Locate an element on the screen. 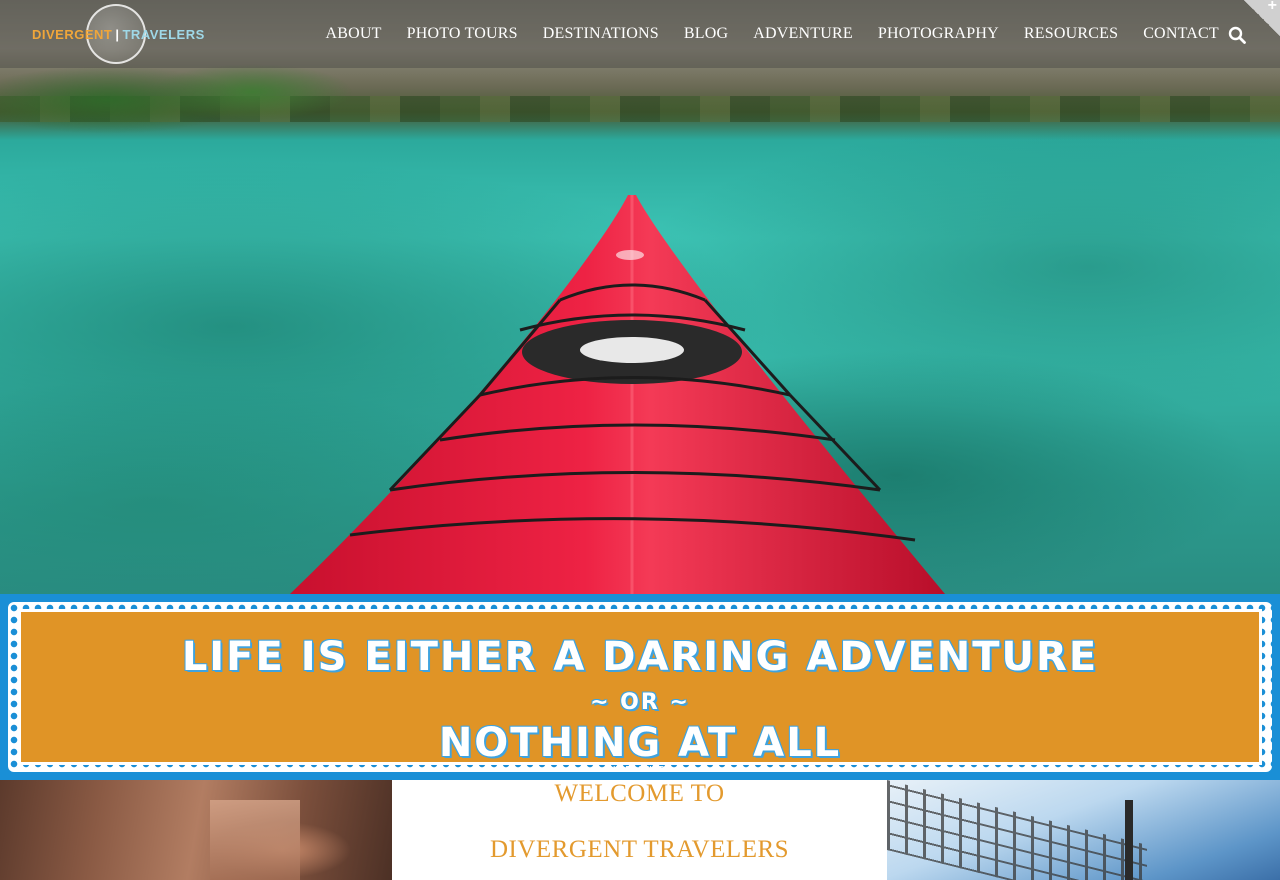 Image resolution: width=1280 pixels, height=880 pixels. menu-item-photo-tours: PHOTO TOURS is located at coordinates (462, 34).